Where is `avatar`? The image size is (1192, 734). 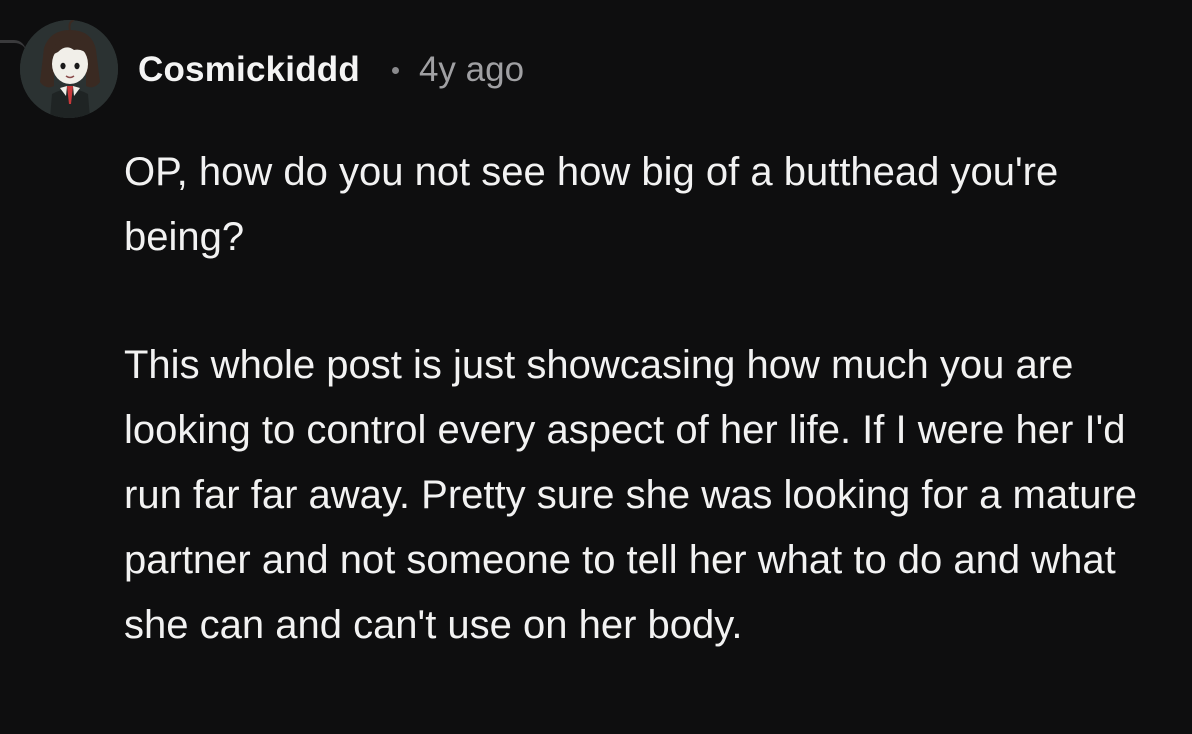 avatar is located at coordinates (69, 69).